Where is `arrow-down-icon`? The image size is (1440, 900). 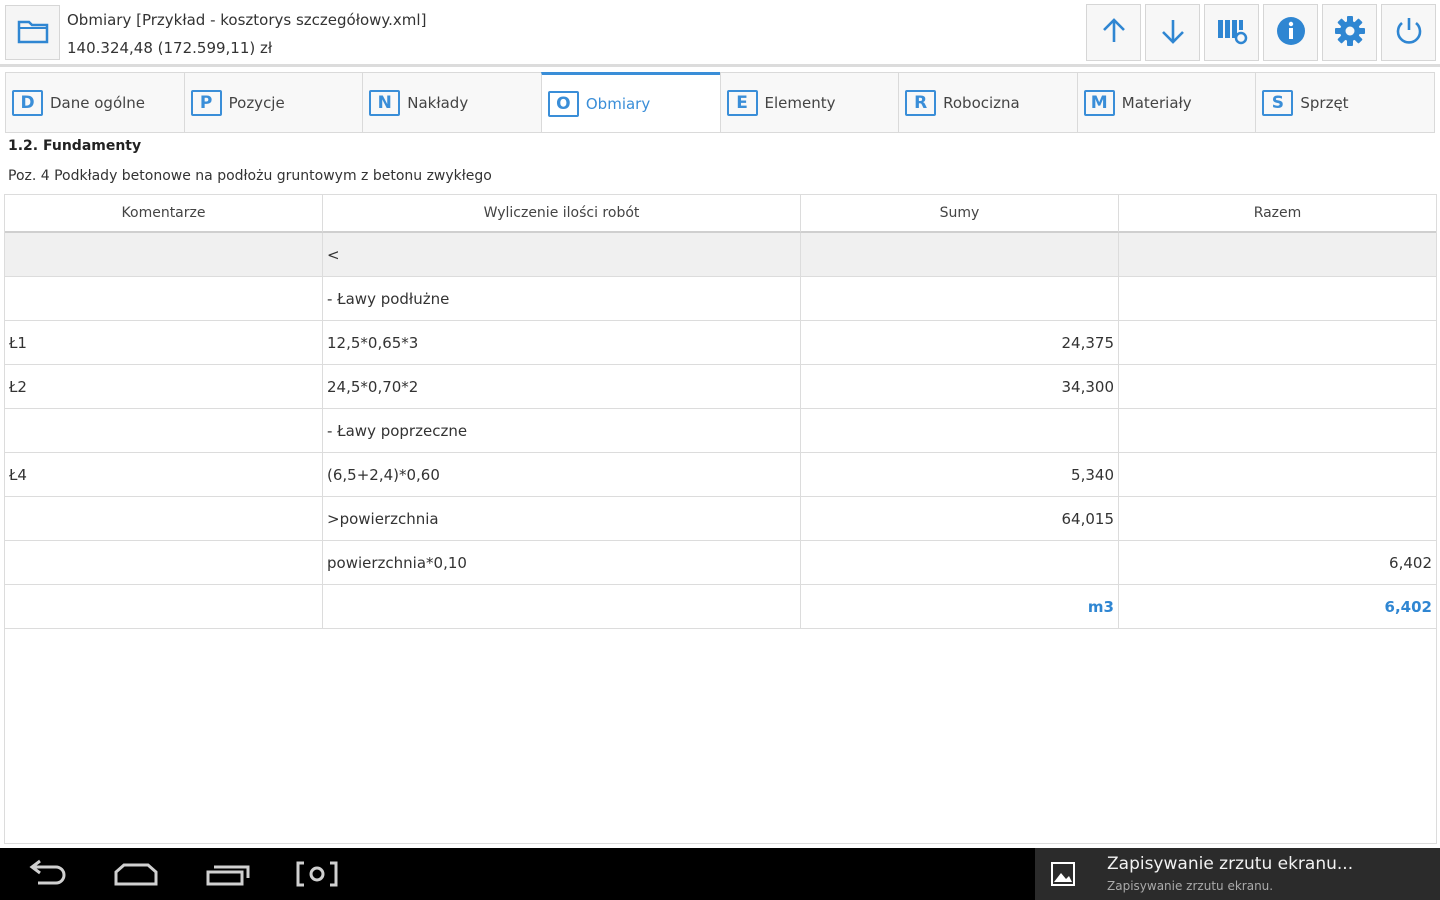 arrow-down-icon is located at coordinates (1173, 33).